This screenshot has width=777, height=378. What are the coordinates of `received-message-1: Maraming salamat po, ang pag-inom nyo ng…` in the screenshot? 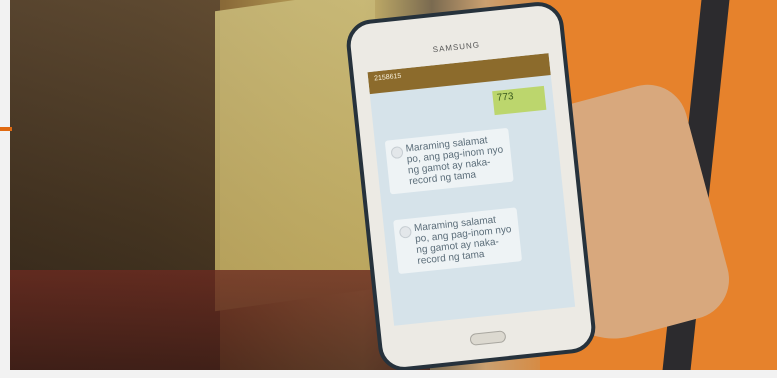 It's located at (449, 161).